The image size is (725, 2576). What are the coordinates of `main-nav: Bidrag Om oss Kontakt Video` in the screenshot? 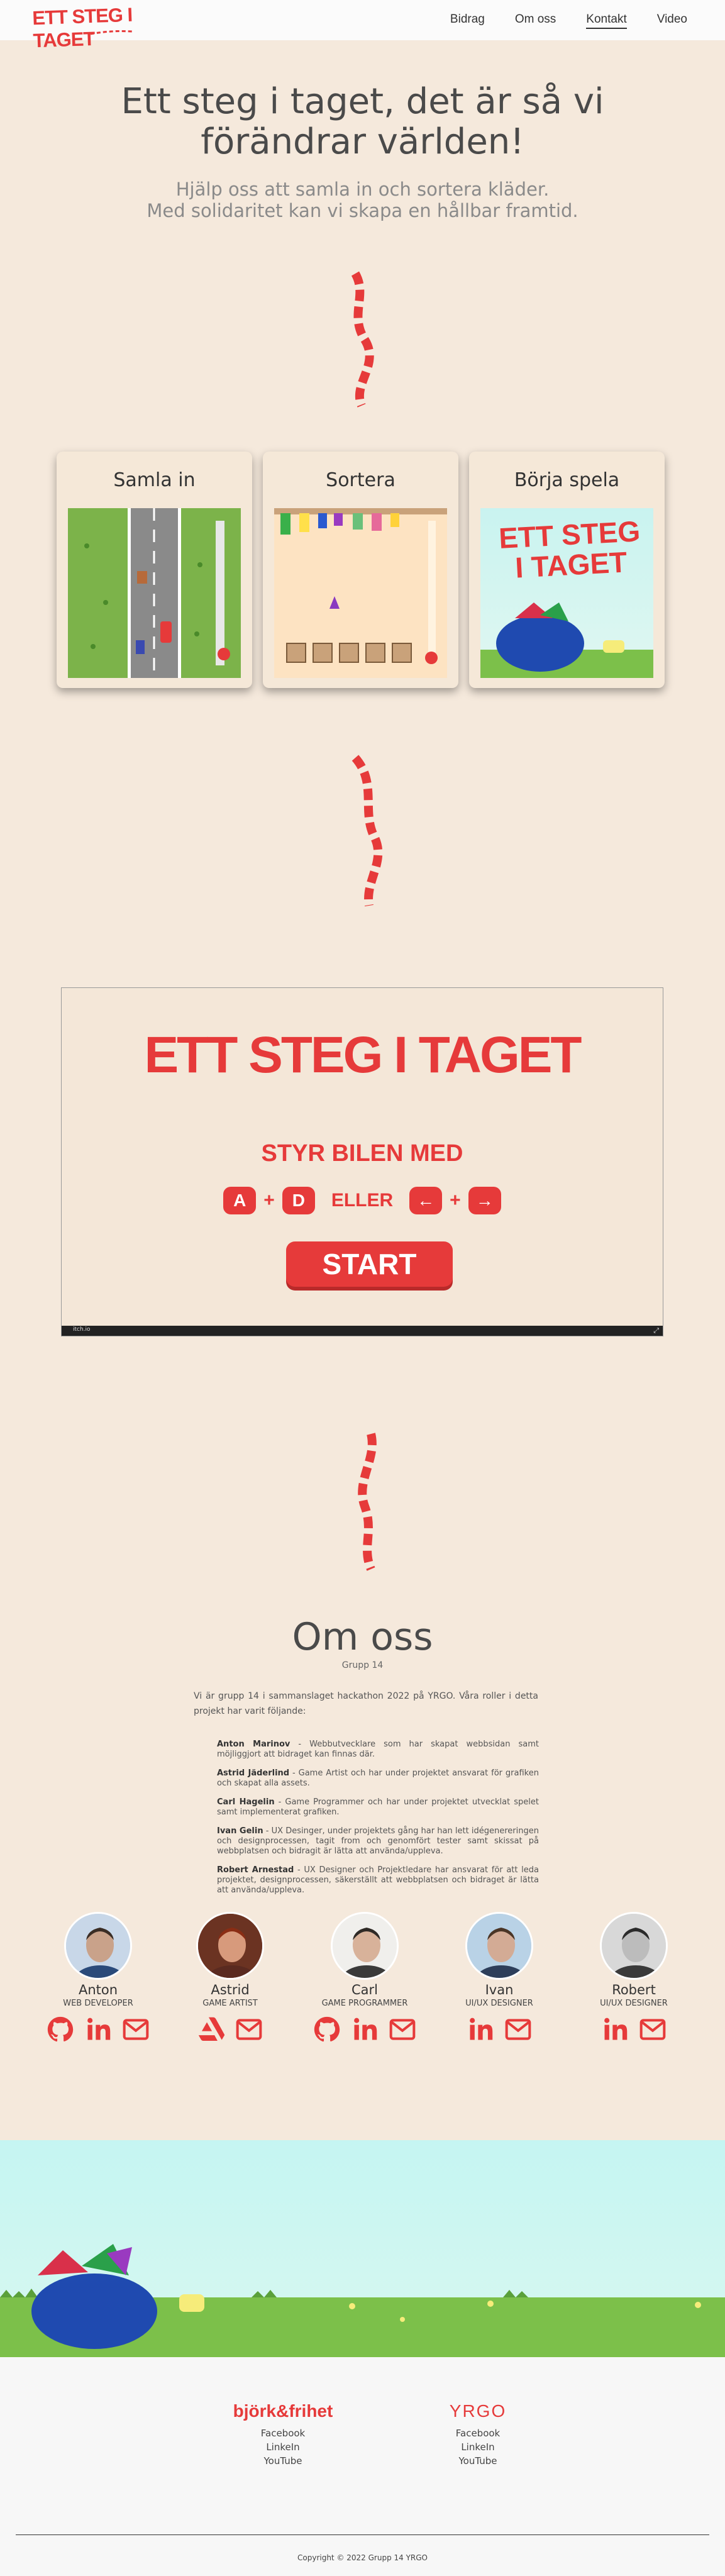 It's located at (568, 21).